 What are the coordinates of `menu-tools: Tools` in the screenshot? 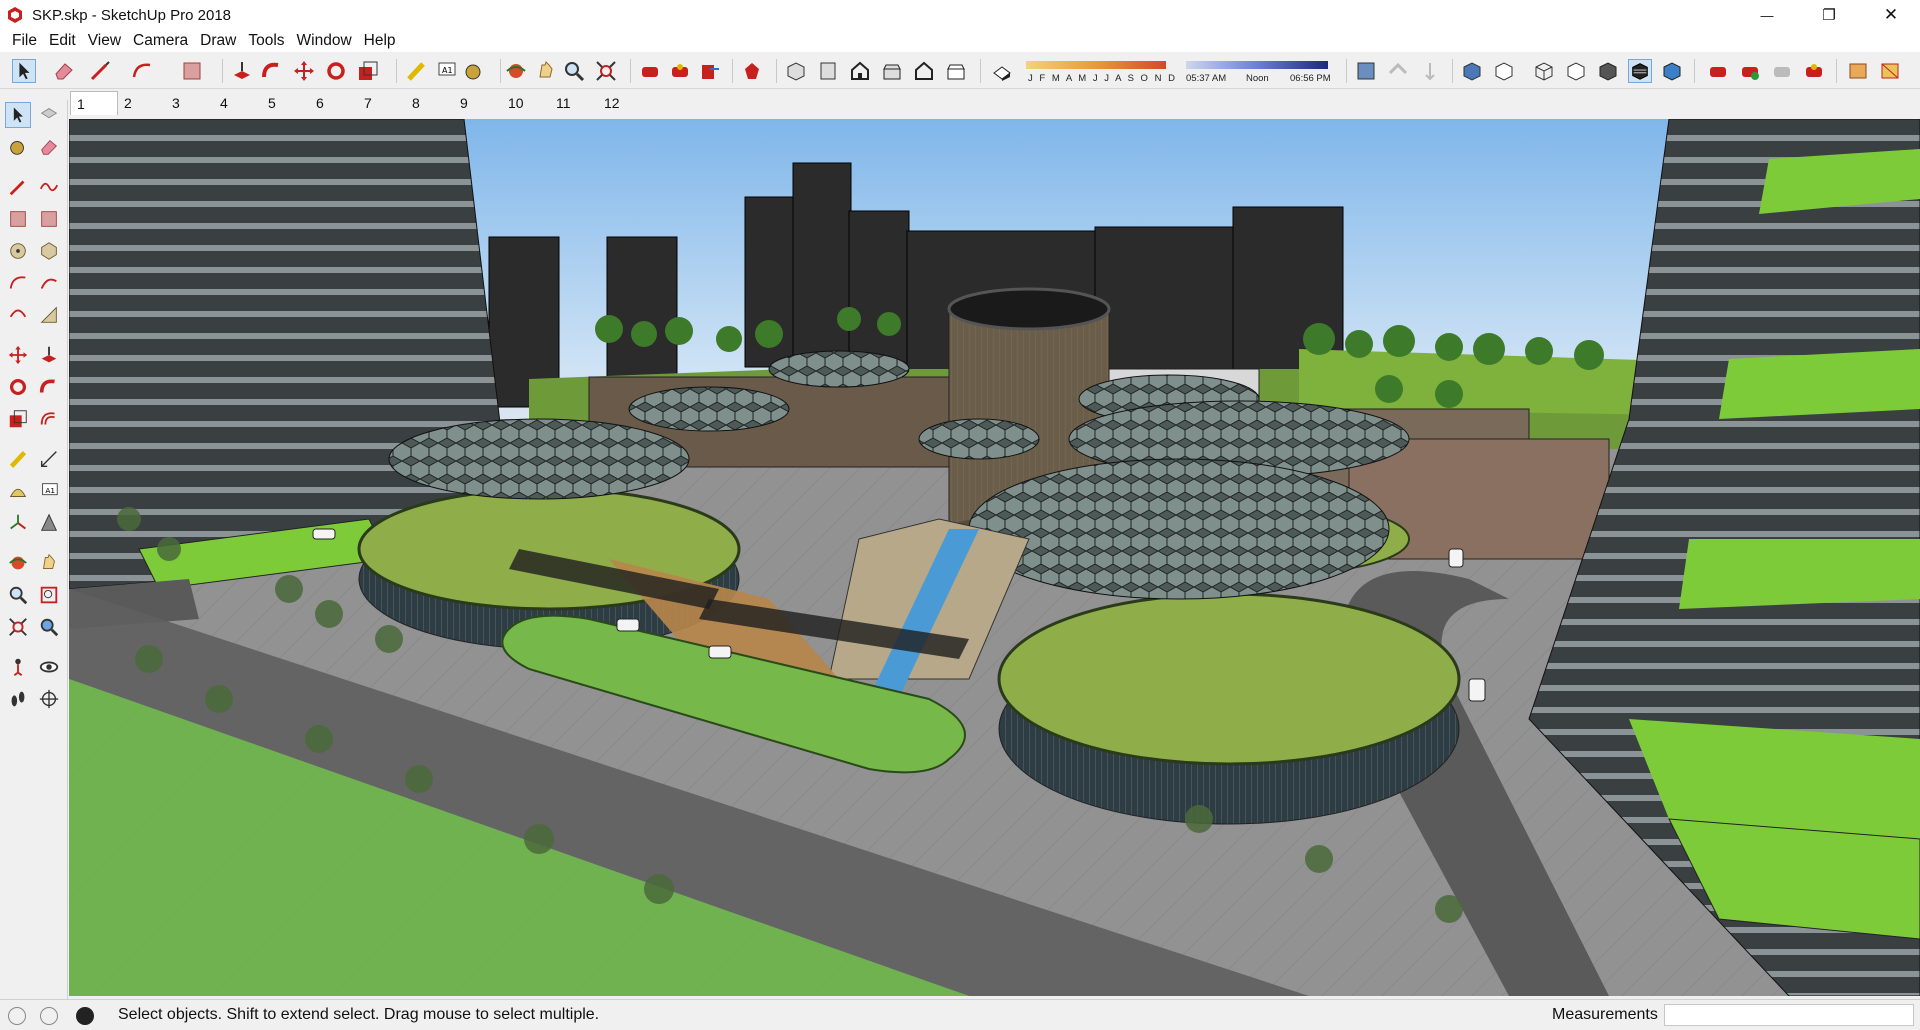 It's located at (266, 41).